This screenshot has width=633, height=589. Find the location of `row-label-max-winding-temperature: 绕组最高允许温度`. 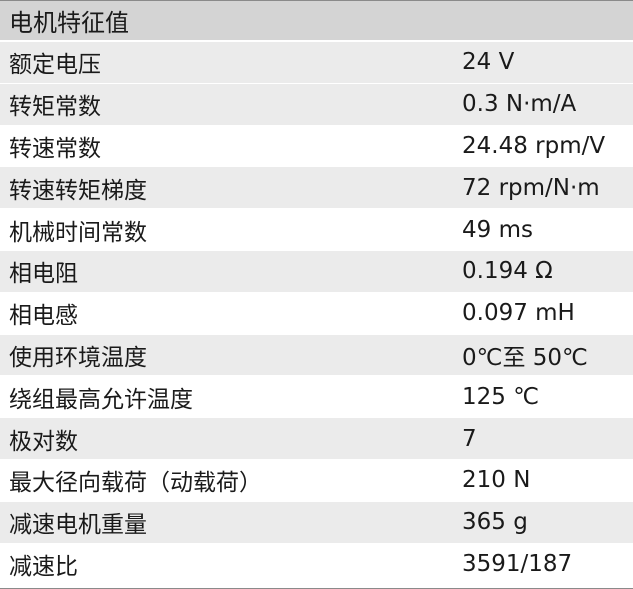

row-label-max-winding-temperature: 绕组最高允许温度 is located at coordinates (101, 399).